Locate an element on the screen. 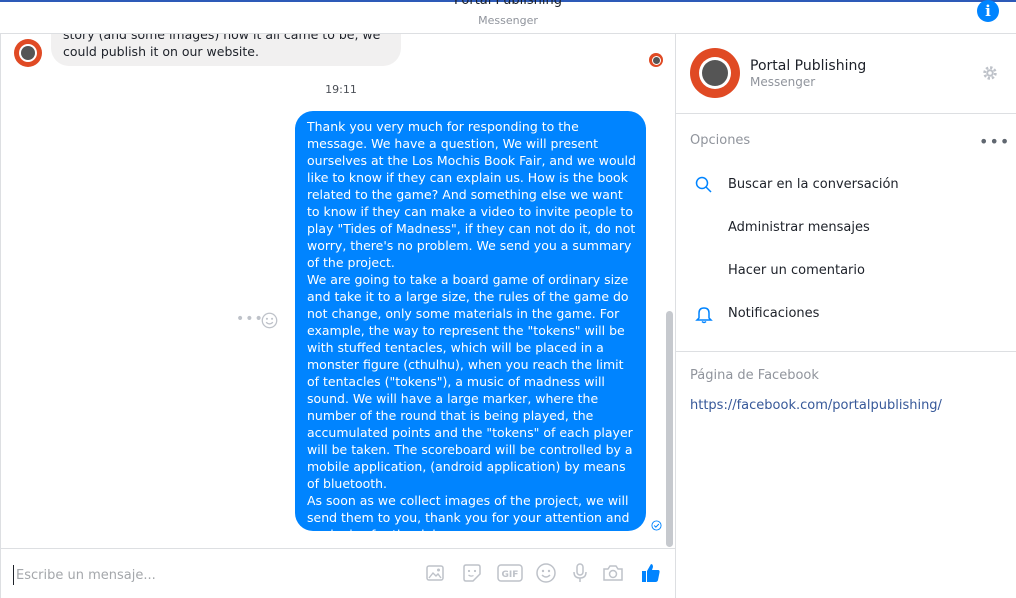  contact-subtitle: Messenger is located at coordinates (783, 82).